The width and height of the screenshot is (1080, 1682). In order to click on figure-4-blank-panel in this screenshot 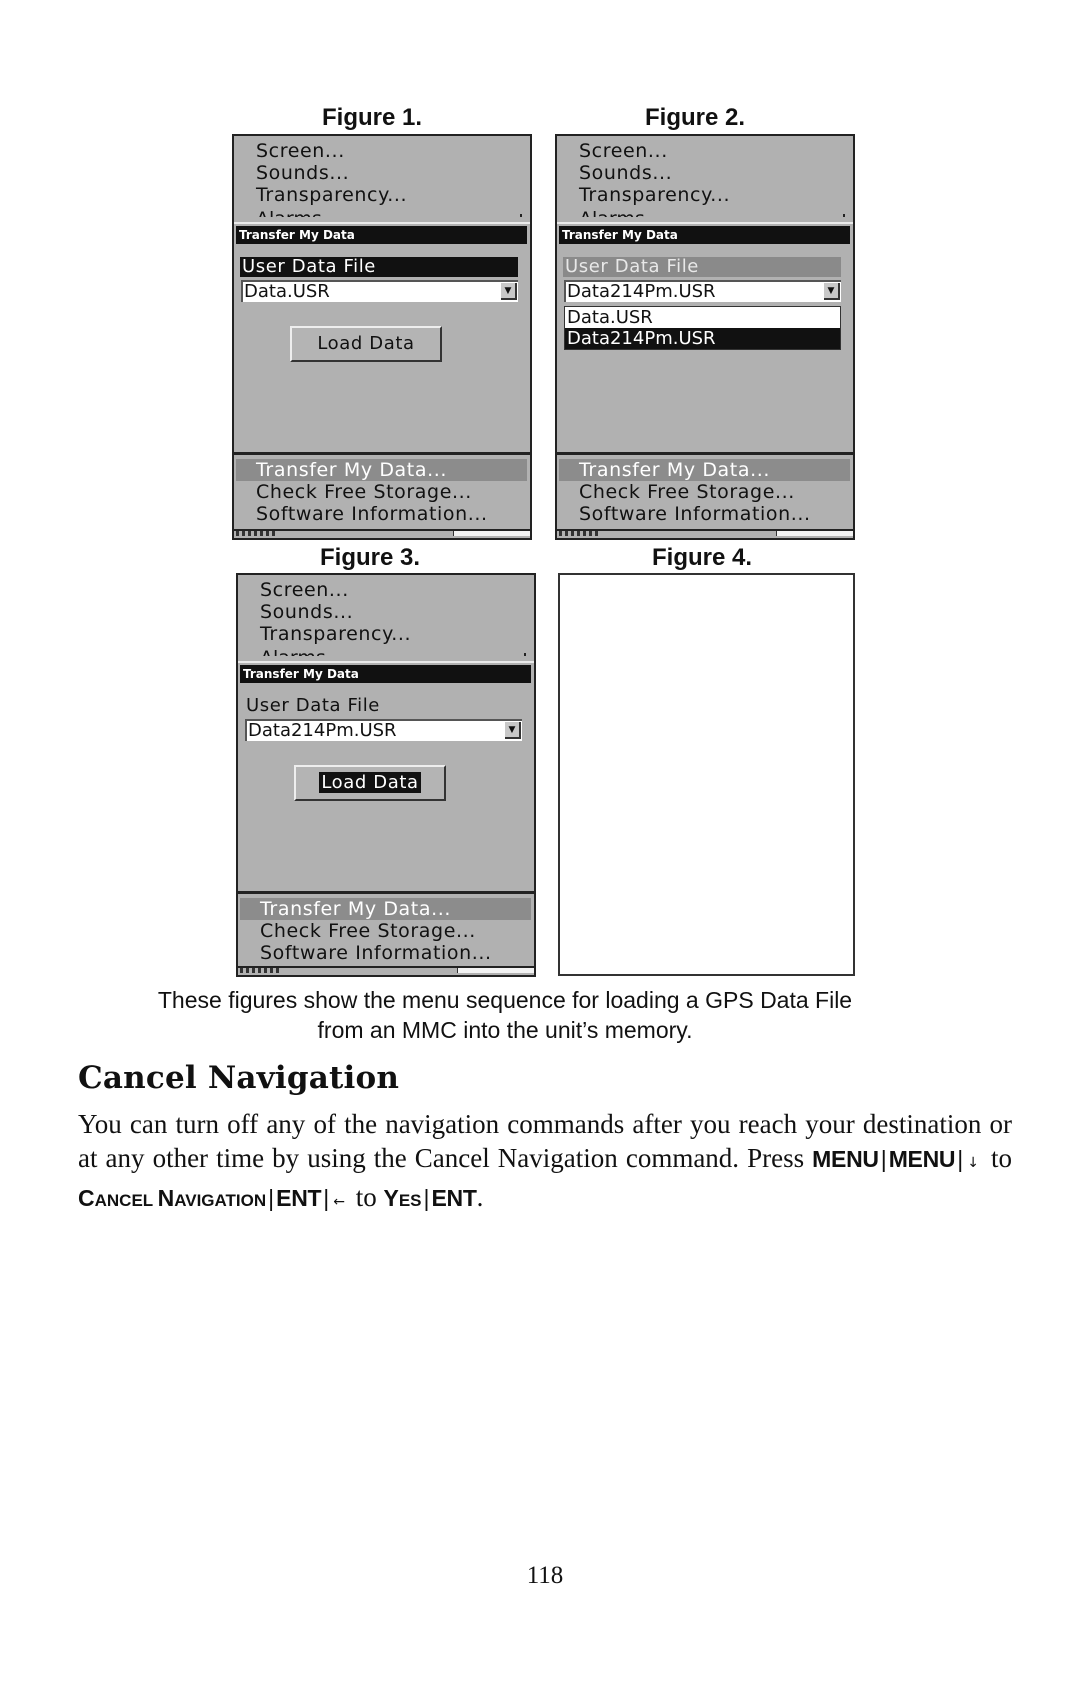, I will do `click(706, 774)`.